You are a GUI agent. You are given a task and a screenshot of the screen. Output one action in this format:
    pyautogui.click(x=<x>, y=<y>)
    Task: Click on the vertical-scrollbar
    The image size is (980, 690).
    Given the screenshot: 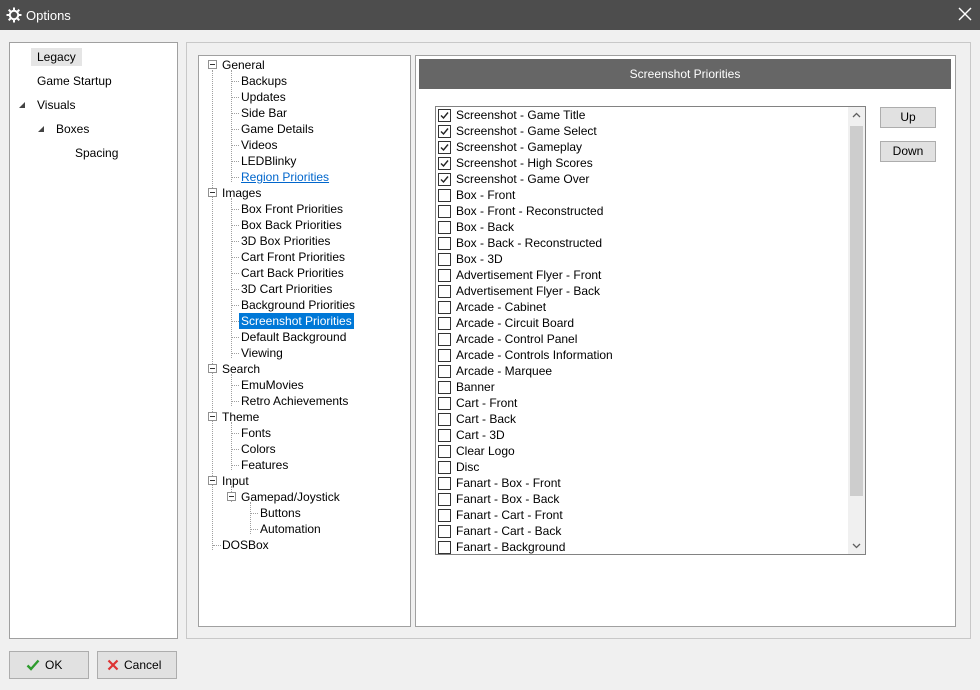 What is the action you would take?
    pyautogui.click(x=856, y=330)
    